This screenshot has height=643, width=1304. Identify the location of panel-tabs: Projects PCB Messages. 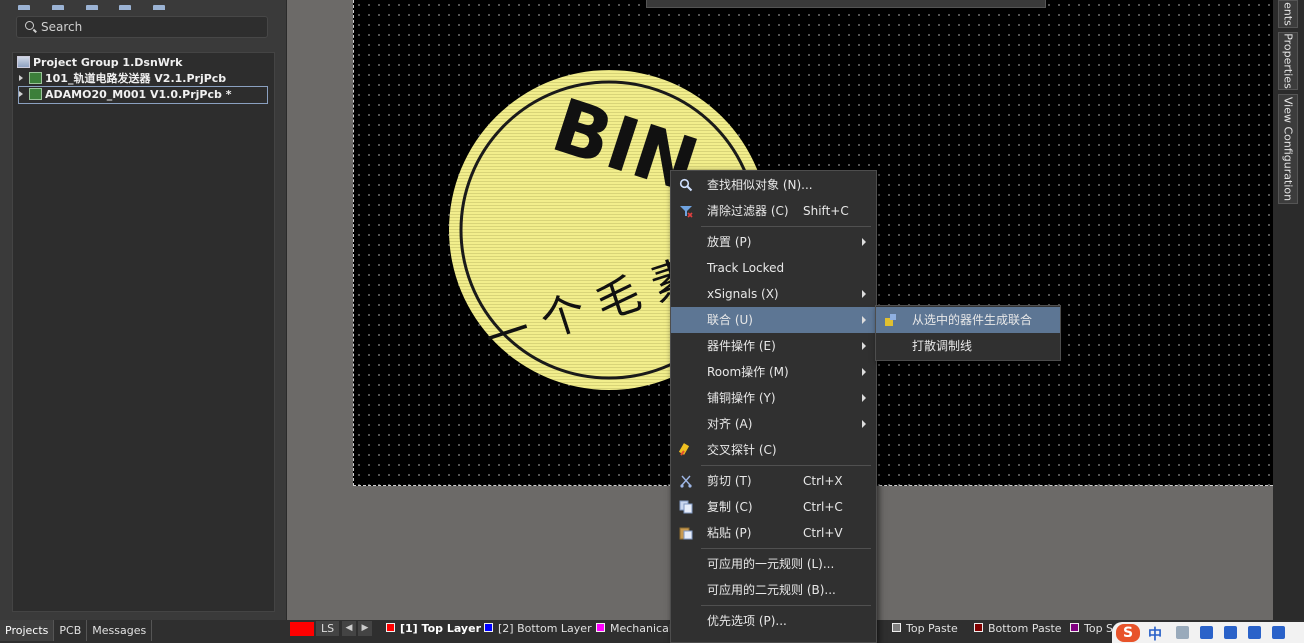
(143, 631).